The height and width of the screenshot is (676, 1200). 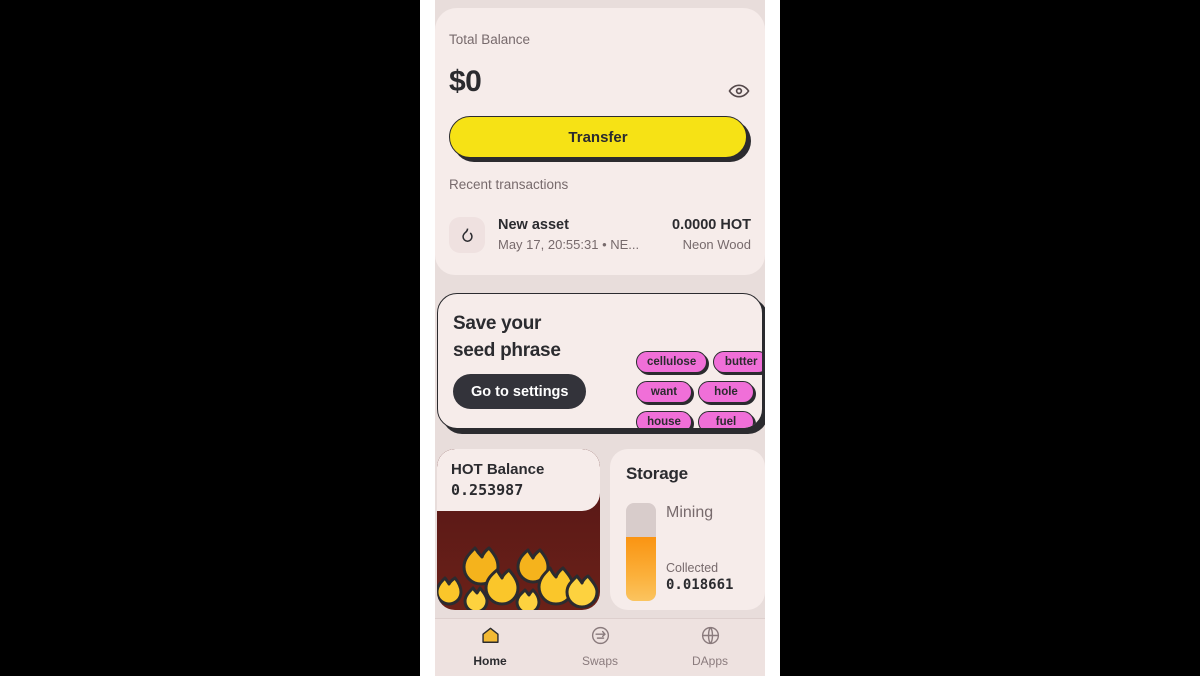 I want to click on seed-word-pill: hole, so click(x=726, y=392).